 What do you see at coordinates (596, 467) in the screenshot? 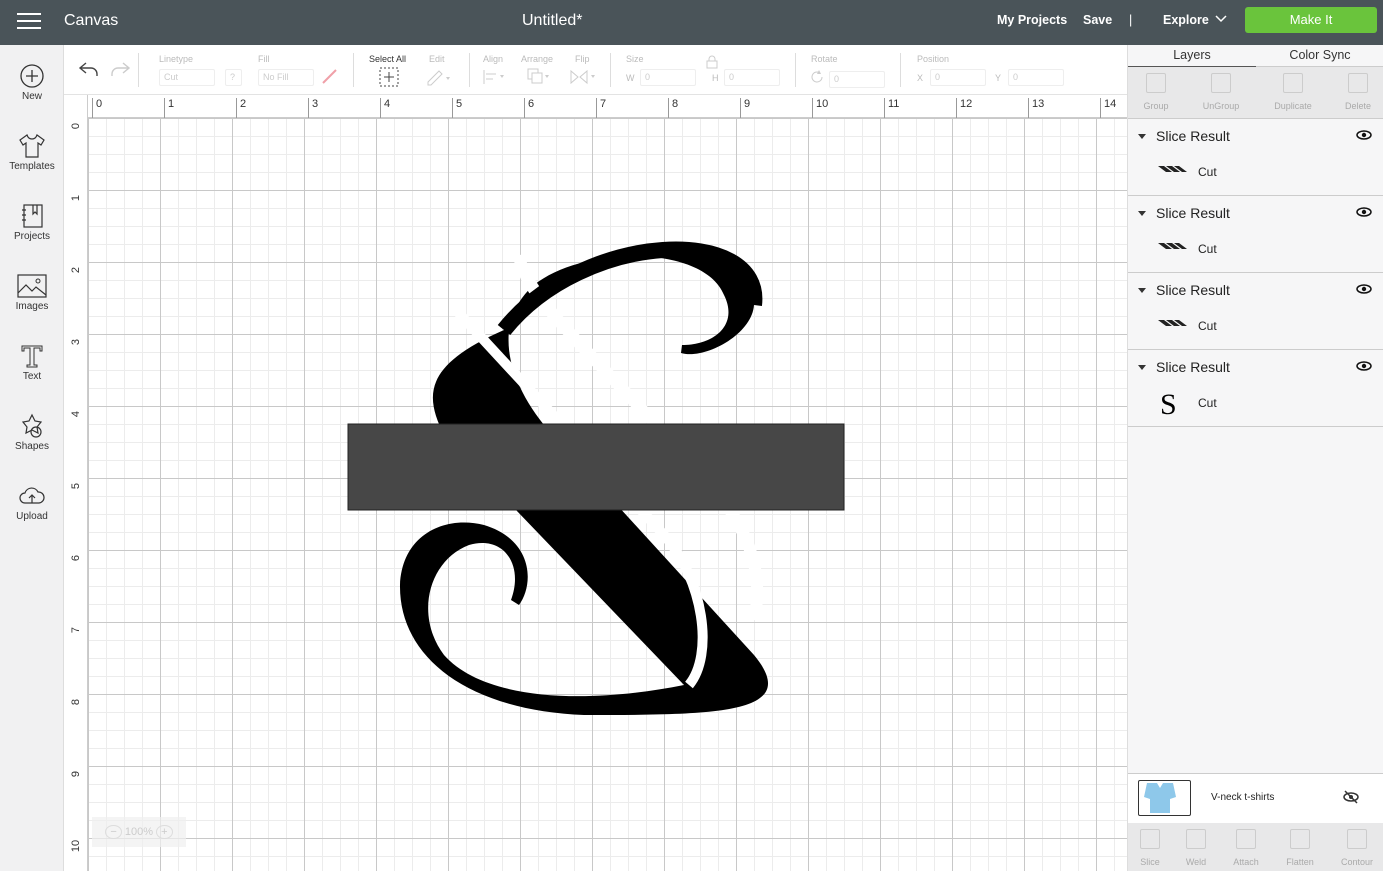
I see `rectangle-shape` at bounding box center [596, 467].